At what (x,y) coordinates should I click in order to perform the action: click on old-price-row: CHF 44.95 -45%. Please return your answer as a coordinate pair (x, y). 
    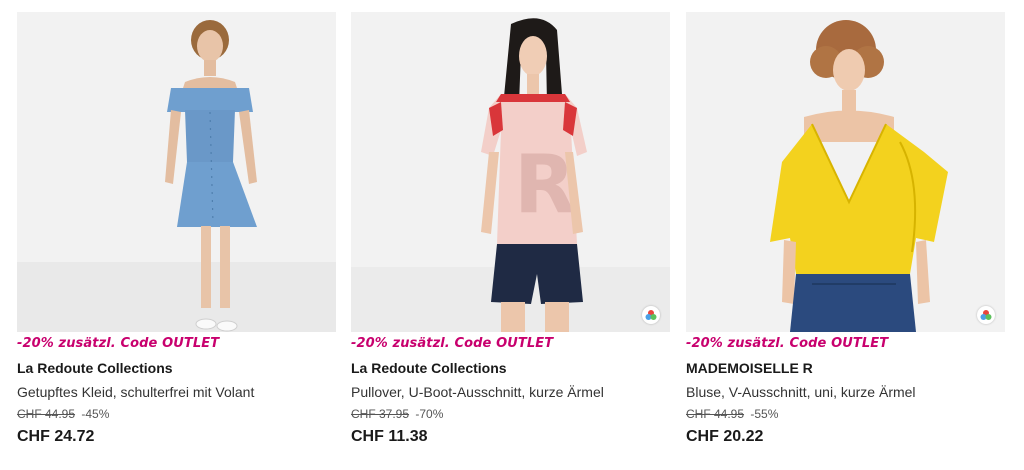
    Looking at the image, I should click on (176, 414).